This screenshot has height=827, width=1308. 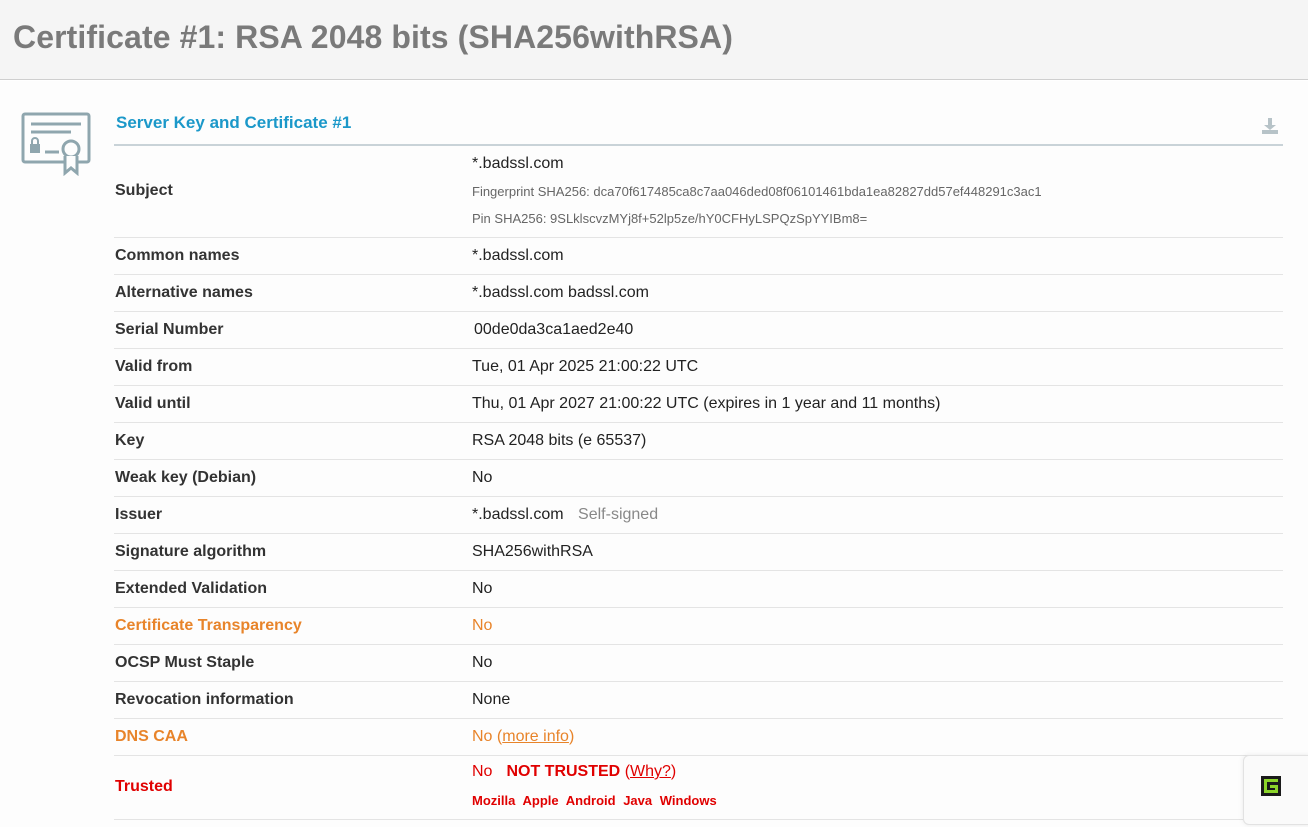 I want to click on trust-store-mozilla: Mozilla, so click(x=493, y=800).